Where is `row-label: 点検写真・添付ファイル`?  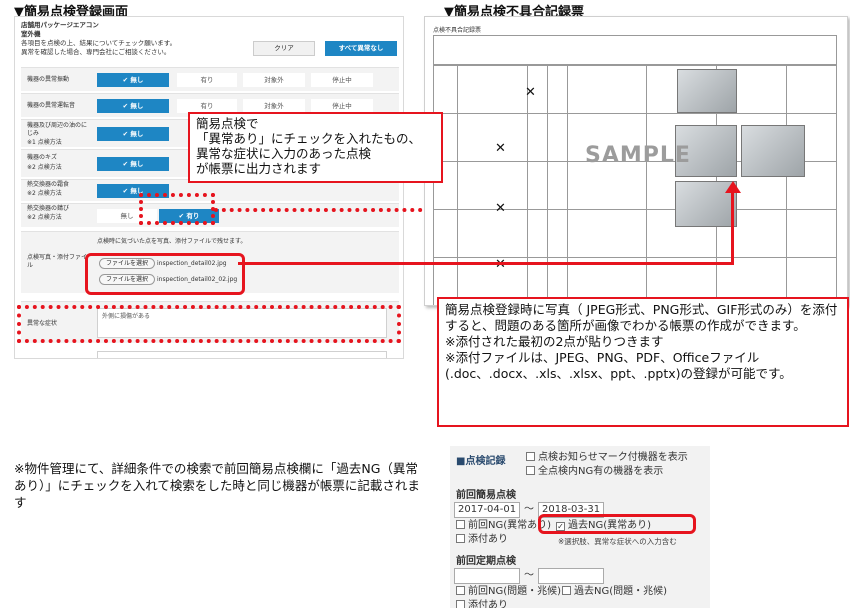
row-label: 点検写真・添付ファイル is located at coordinates (57, 261).